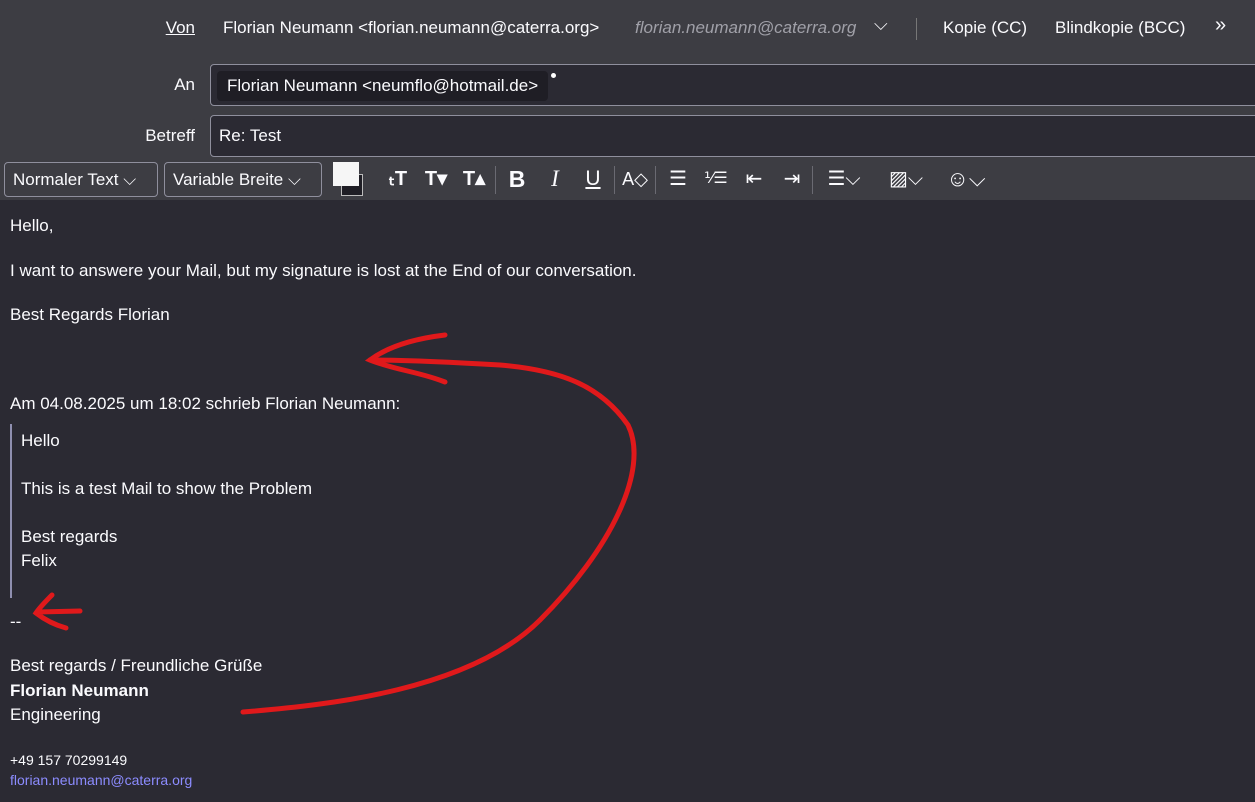  What do you see at coordinates (732, 85) in the screenshot?
I see `to-field: Florian Neumann <neumflo@hotmail.de>` at bounding box center [732, 85].